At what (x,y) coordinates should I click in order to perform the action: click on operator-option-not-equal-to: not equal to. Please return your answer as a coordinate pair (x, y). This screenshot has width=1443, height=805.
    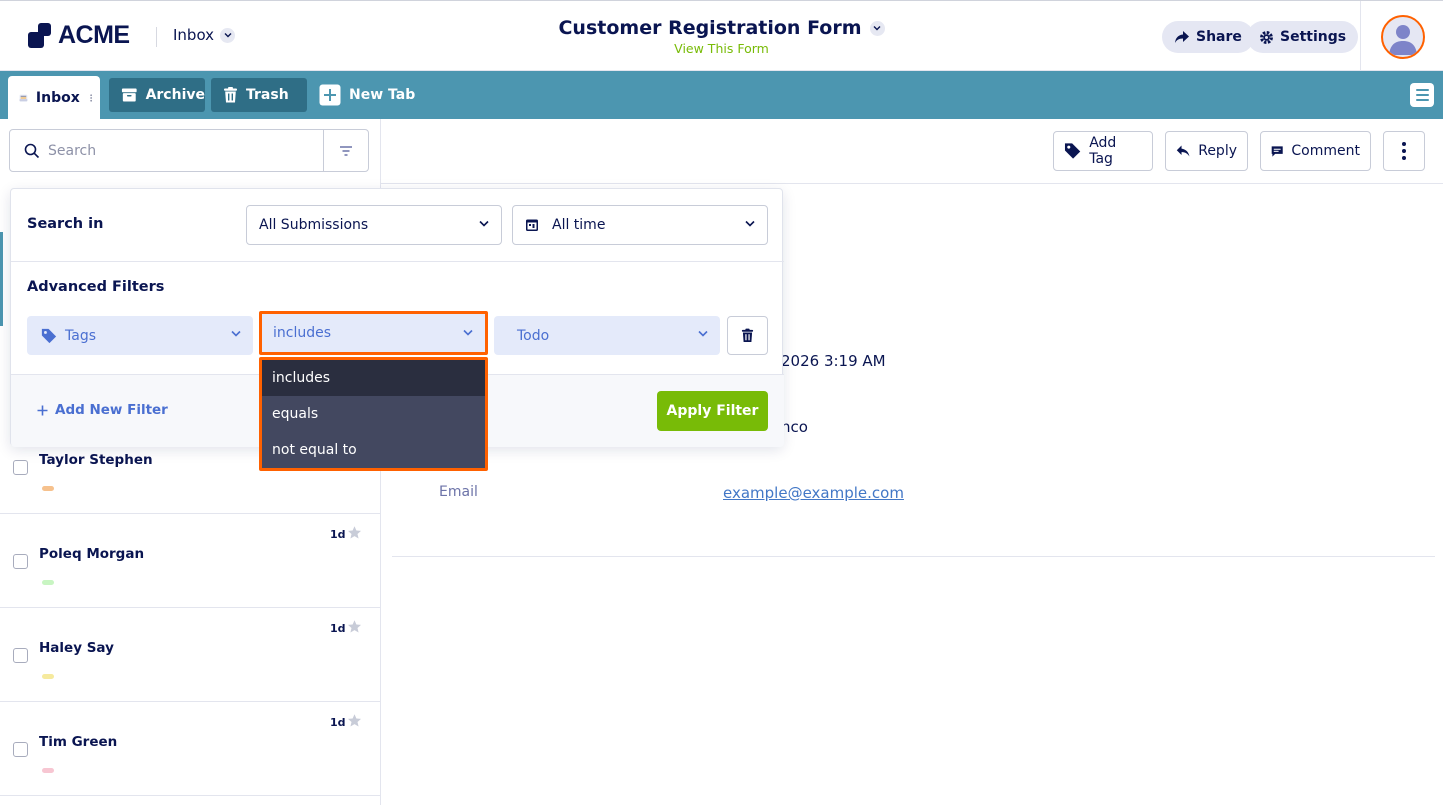
    Looking at the image, I should click on (373, 450).